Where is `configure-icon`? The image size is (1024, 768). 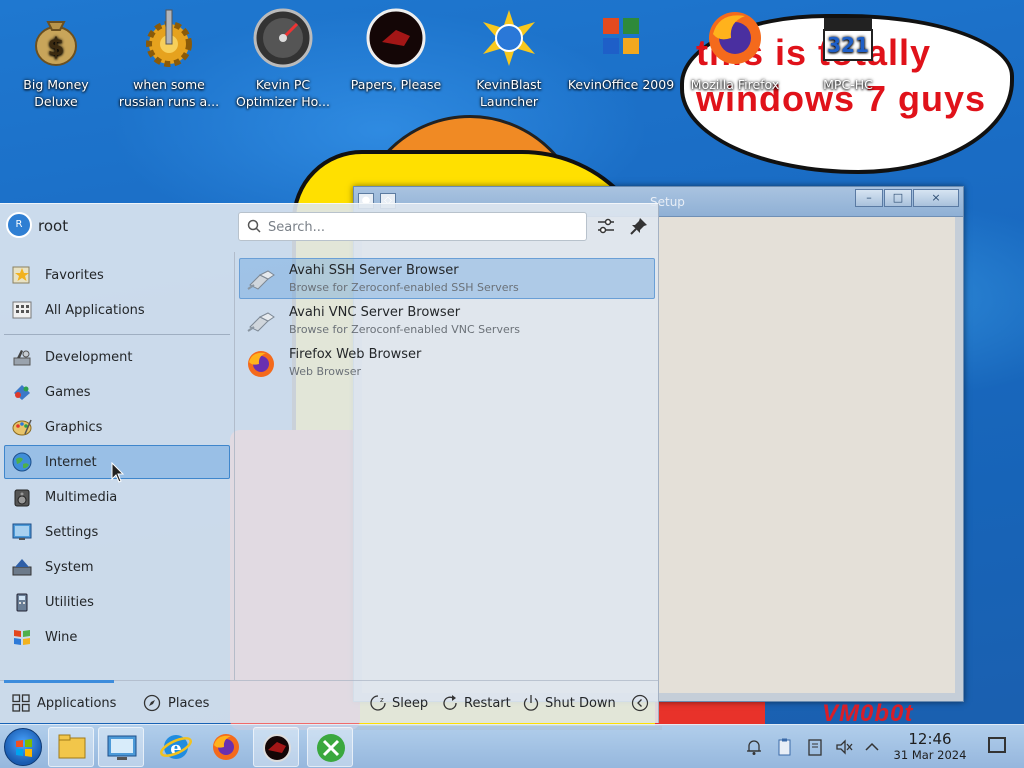
configure-icon is located at coordinates (606, 226).